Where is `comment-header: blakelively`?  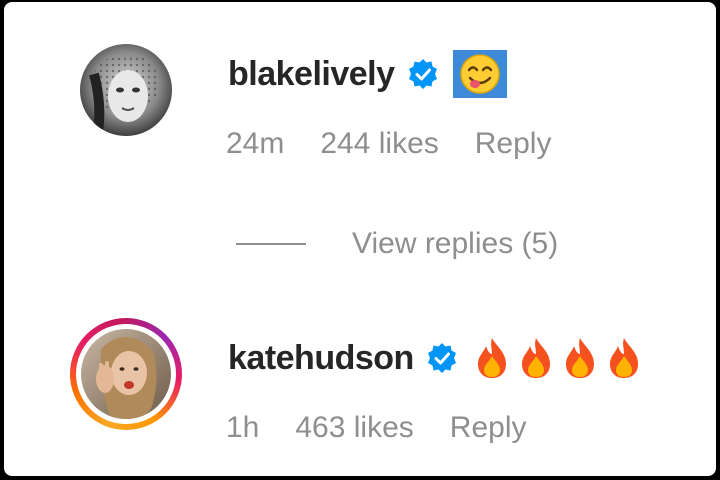 comment-header: blakelively is located at coordinates (367, 74).